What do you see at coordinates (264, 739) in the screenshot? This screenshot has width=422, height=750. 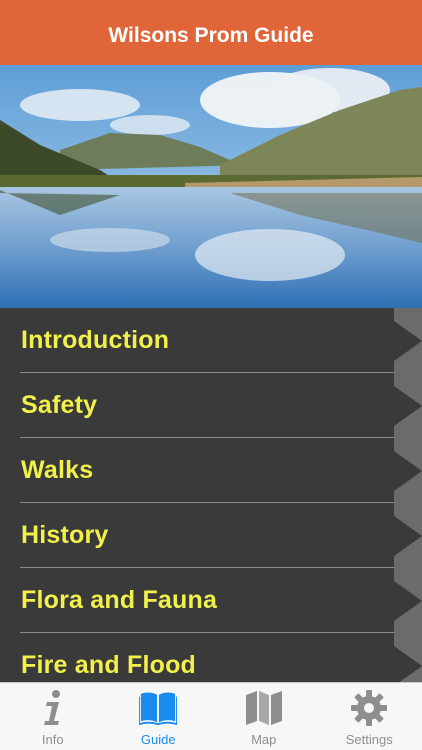 I see `tab-label: Map` at bounding box center [264, 739].